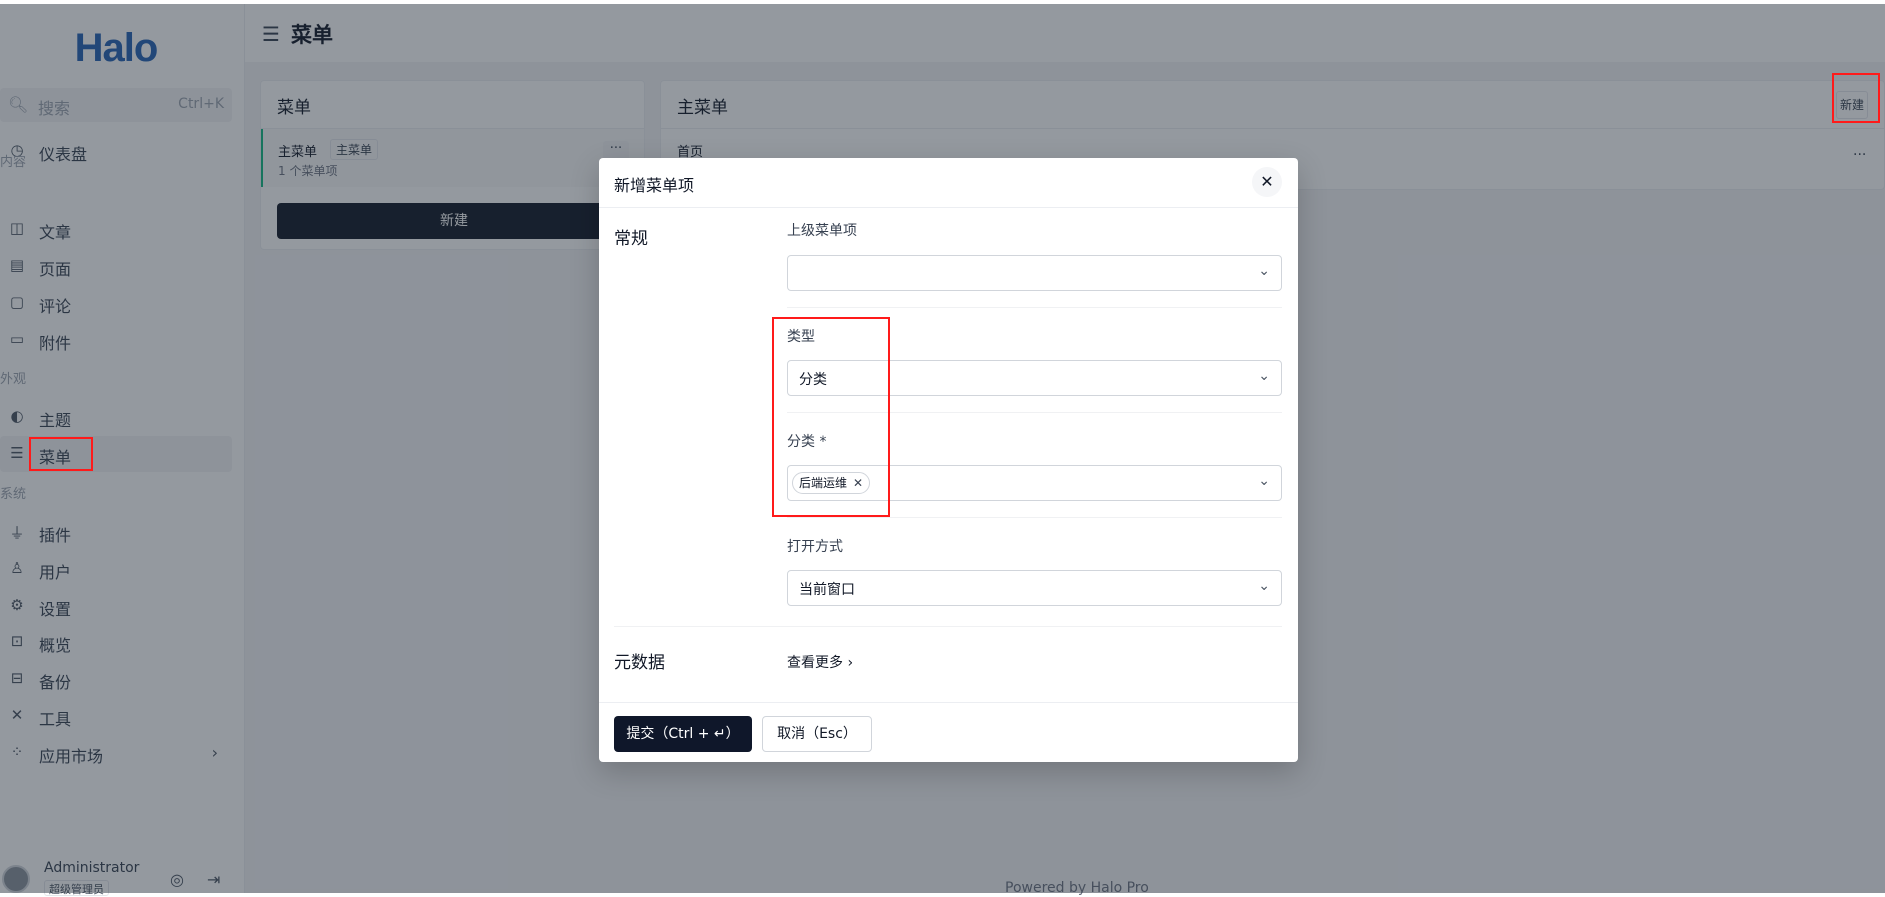 The height and width of the screenshot is (897, 1885). I want to click on select-value: 当前窗口, so click(827, 590).